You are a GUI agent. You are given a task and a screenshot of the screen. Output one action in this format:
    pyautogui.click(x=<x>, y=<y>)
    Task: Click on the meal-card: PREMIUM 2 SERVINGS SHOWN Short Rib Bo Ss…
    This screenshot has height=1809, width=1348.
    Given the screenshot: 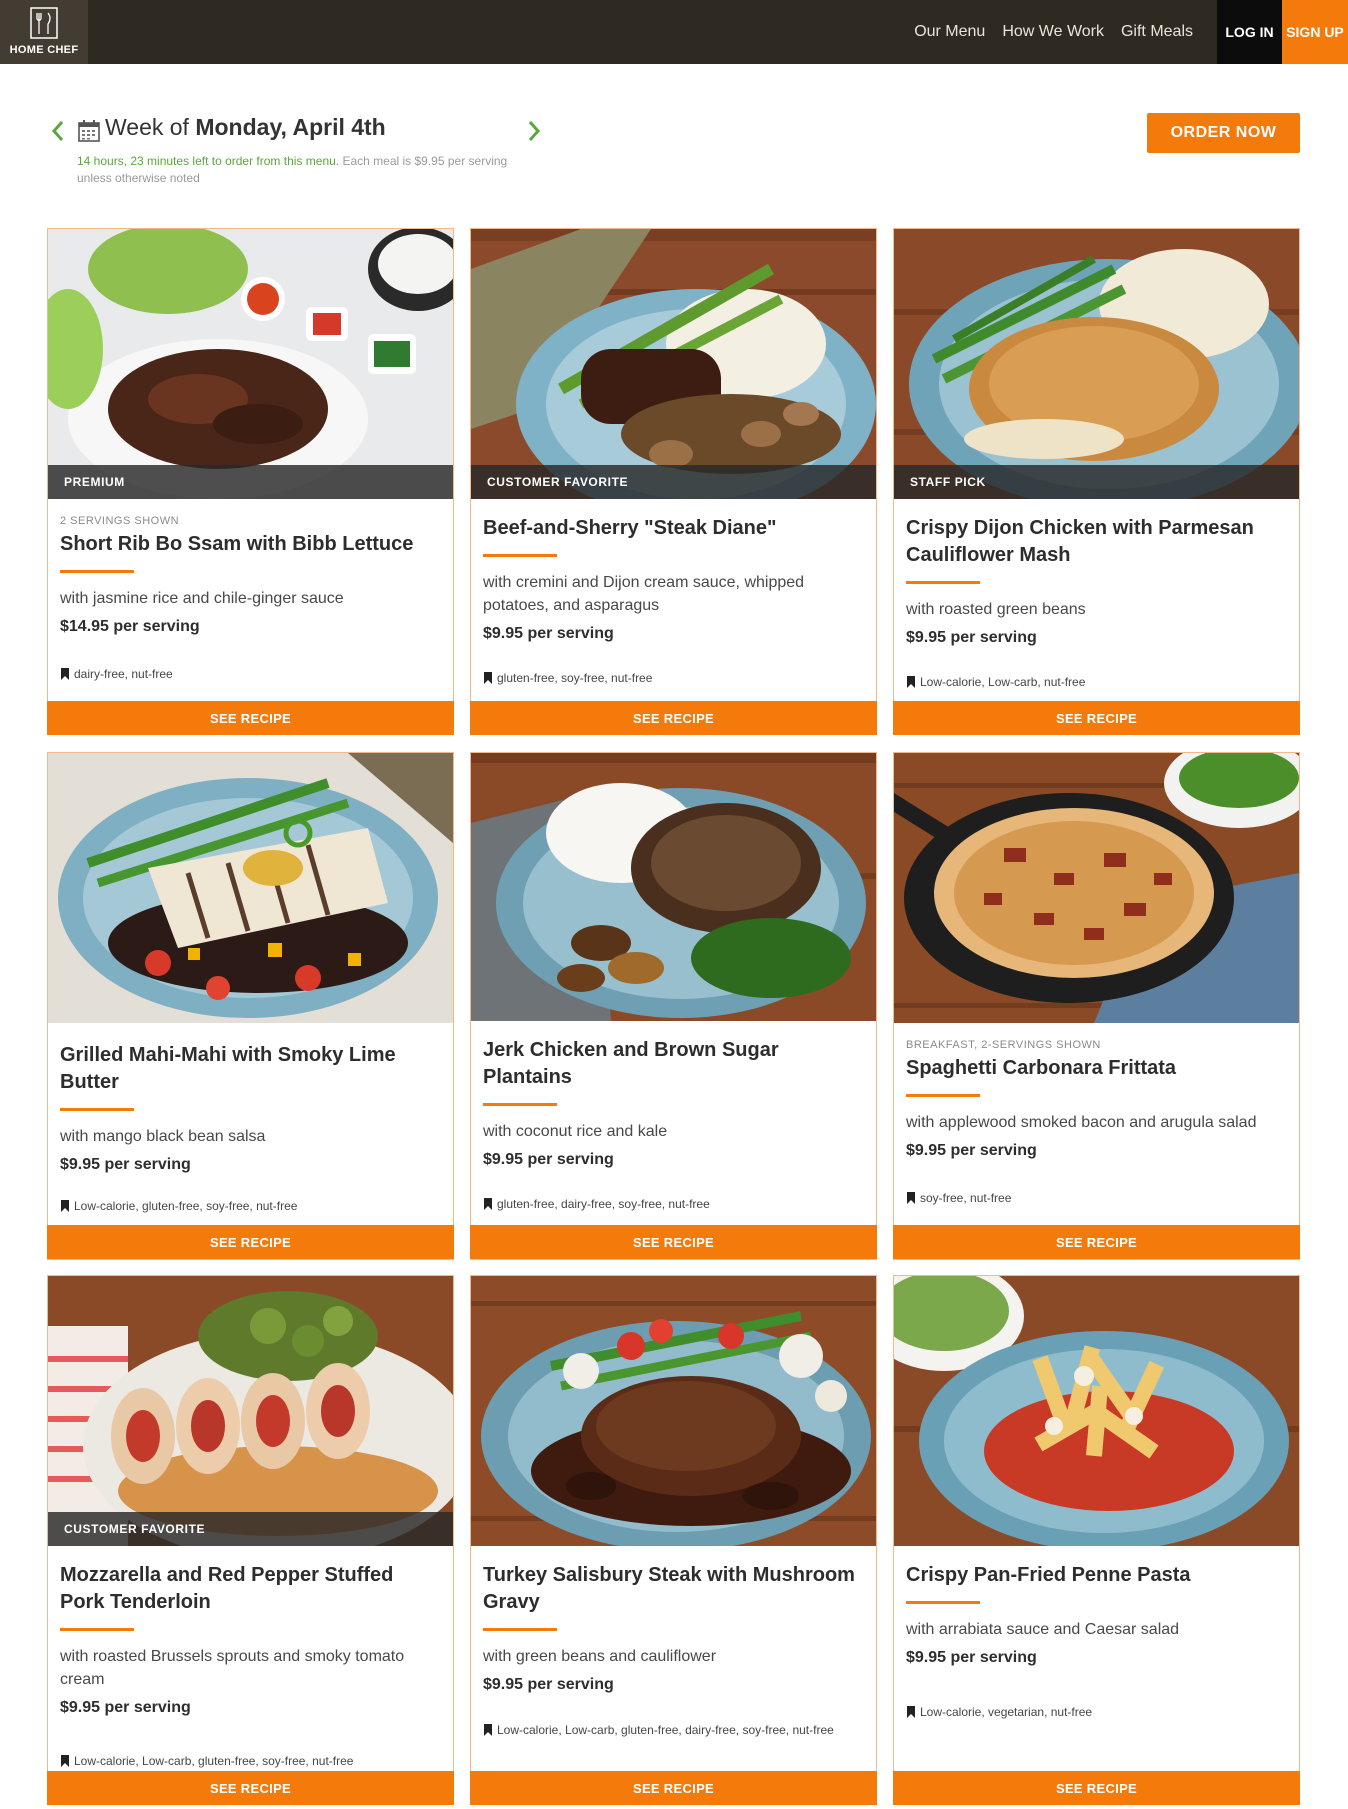 What is the action you would take?
    pyautogui.click(x=250, y=481)
    